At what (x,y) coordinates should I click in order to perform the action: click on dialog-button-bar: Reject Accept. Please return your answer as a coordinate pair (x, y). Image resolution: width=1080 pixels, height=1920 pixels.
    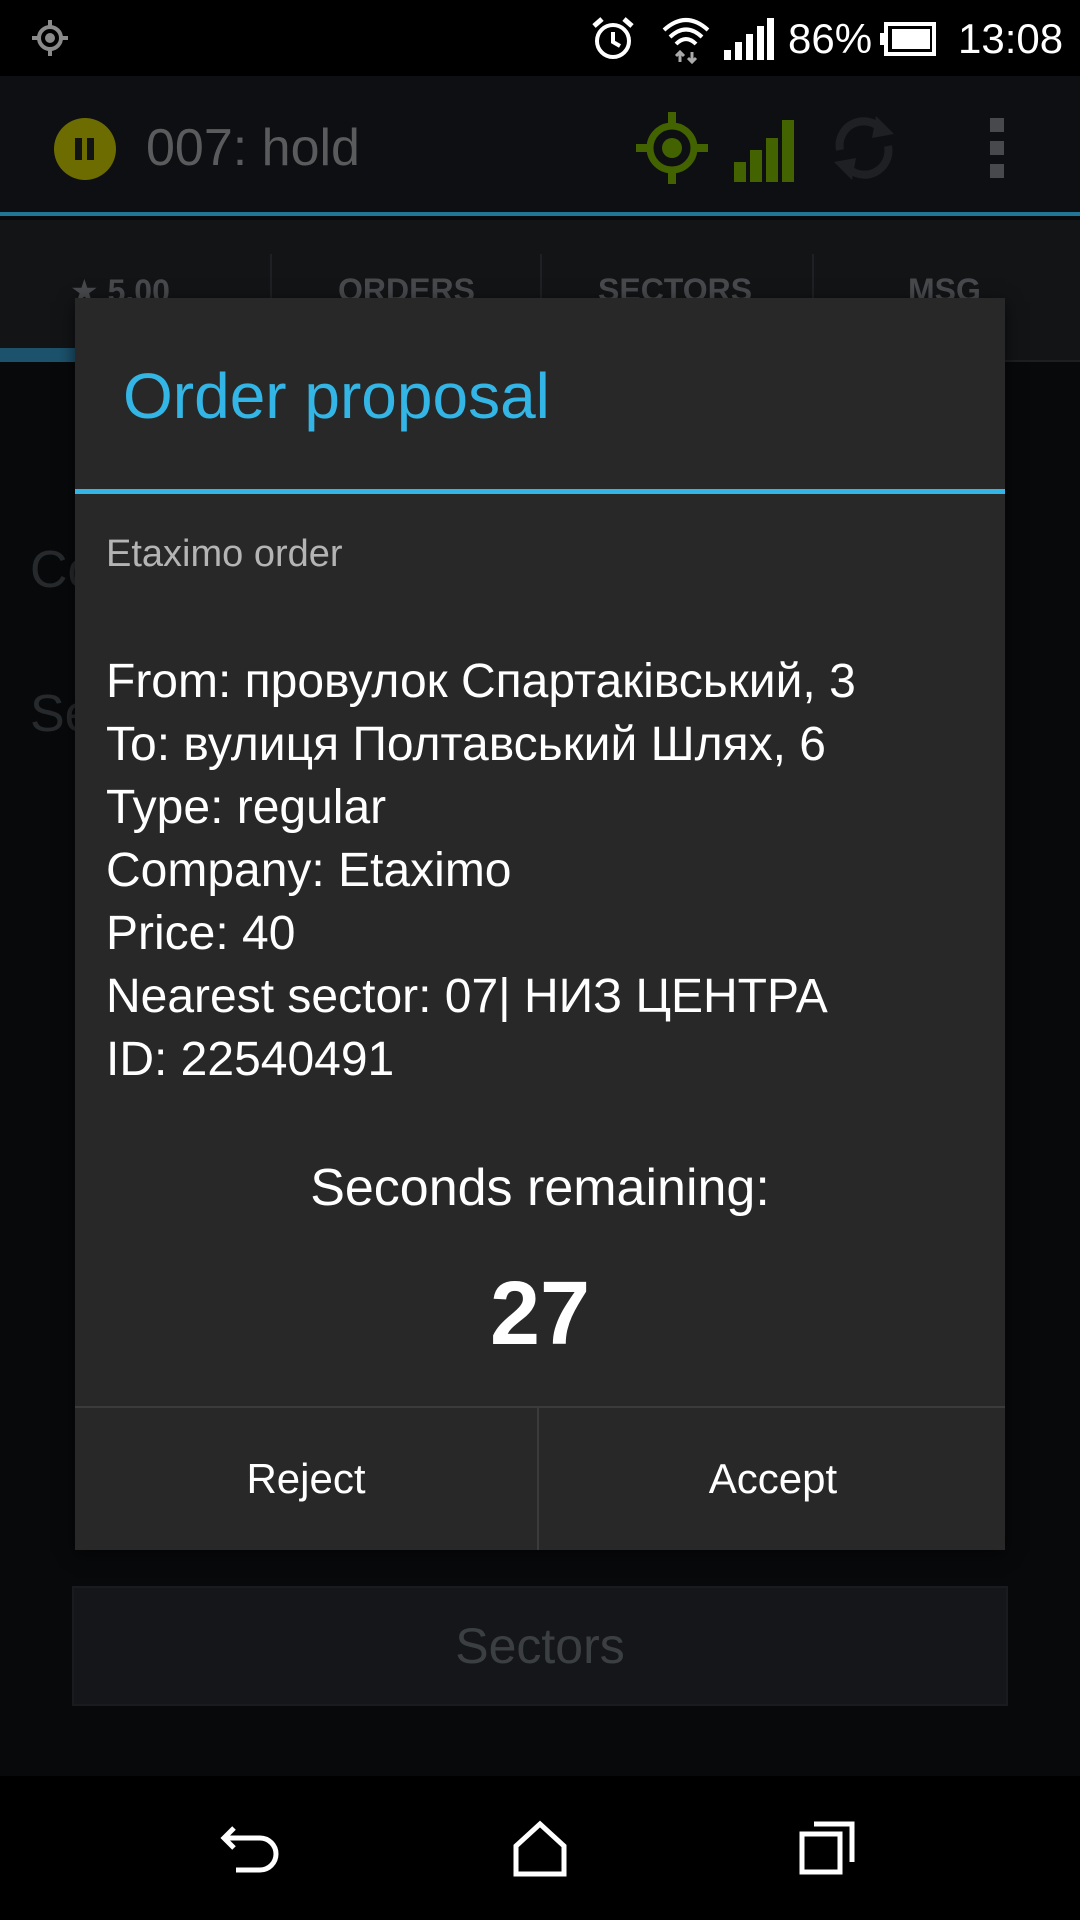
    Looking at the image, I should click on (540, 1478).